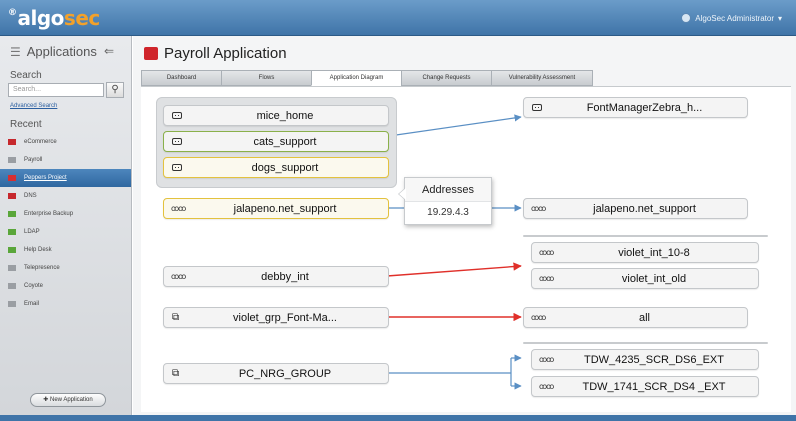 Image resolution: width=796 pixels, height=421 pixels. I want to click on app-status-icon, so click(151, 53).